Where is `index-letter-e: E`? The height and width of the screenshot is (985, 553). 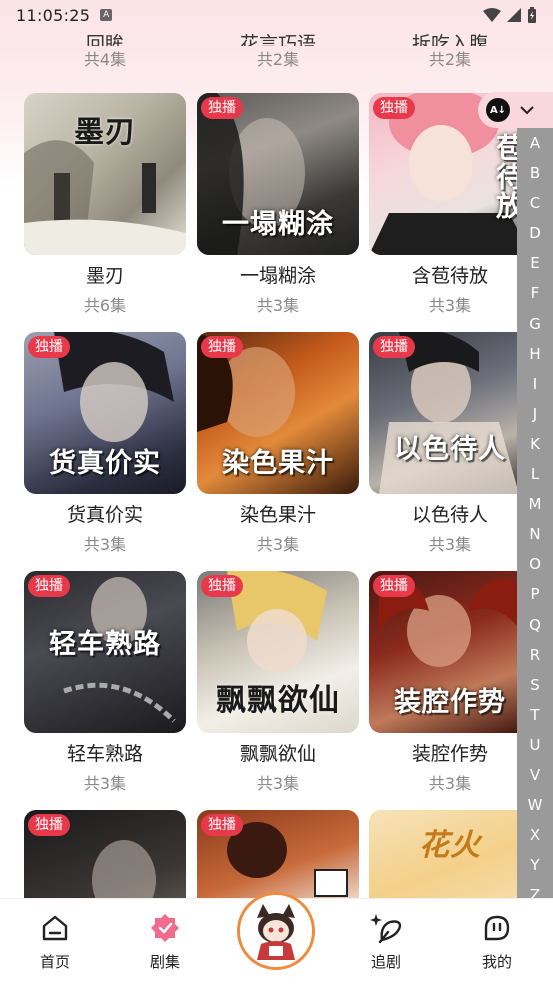
index-letter-e: E is located at coordinates (535, 263).